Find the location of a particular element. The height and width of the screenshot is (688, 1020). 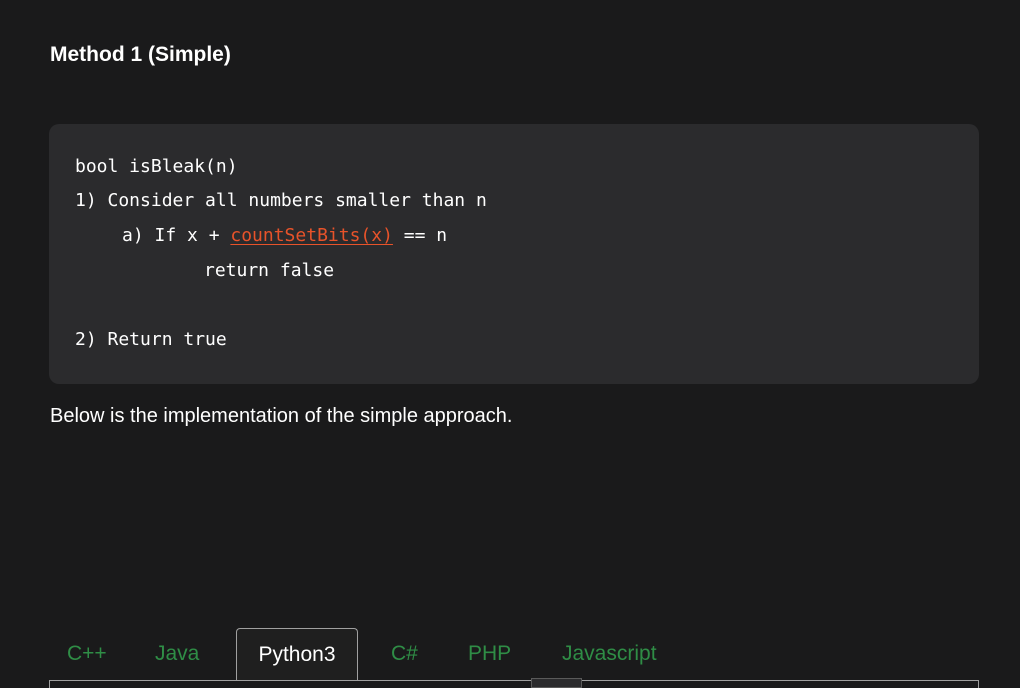

language-tabs: C++ Java Python3 C# PHP Javascript is located at coordinates (514, 658).